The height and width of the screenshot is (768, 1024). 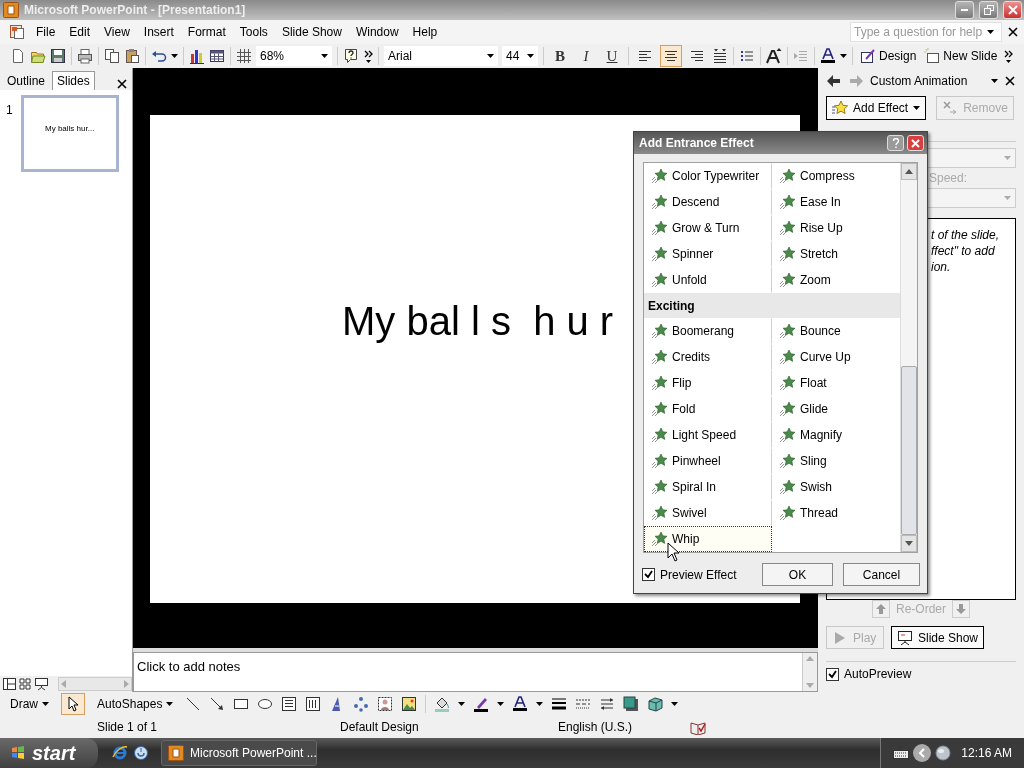 What do you see at coordinates (117, 32) in the screenshot?
I see `menu-item: View` at bounding box center [117, 32].